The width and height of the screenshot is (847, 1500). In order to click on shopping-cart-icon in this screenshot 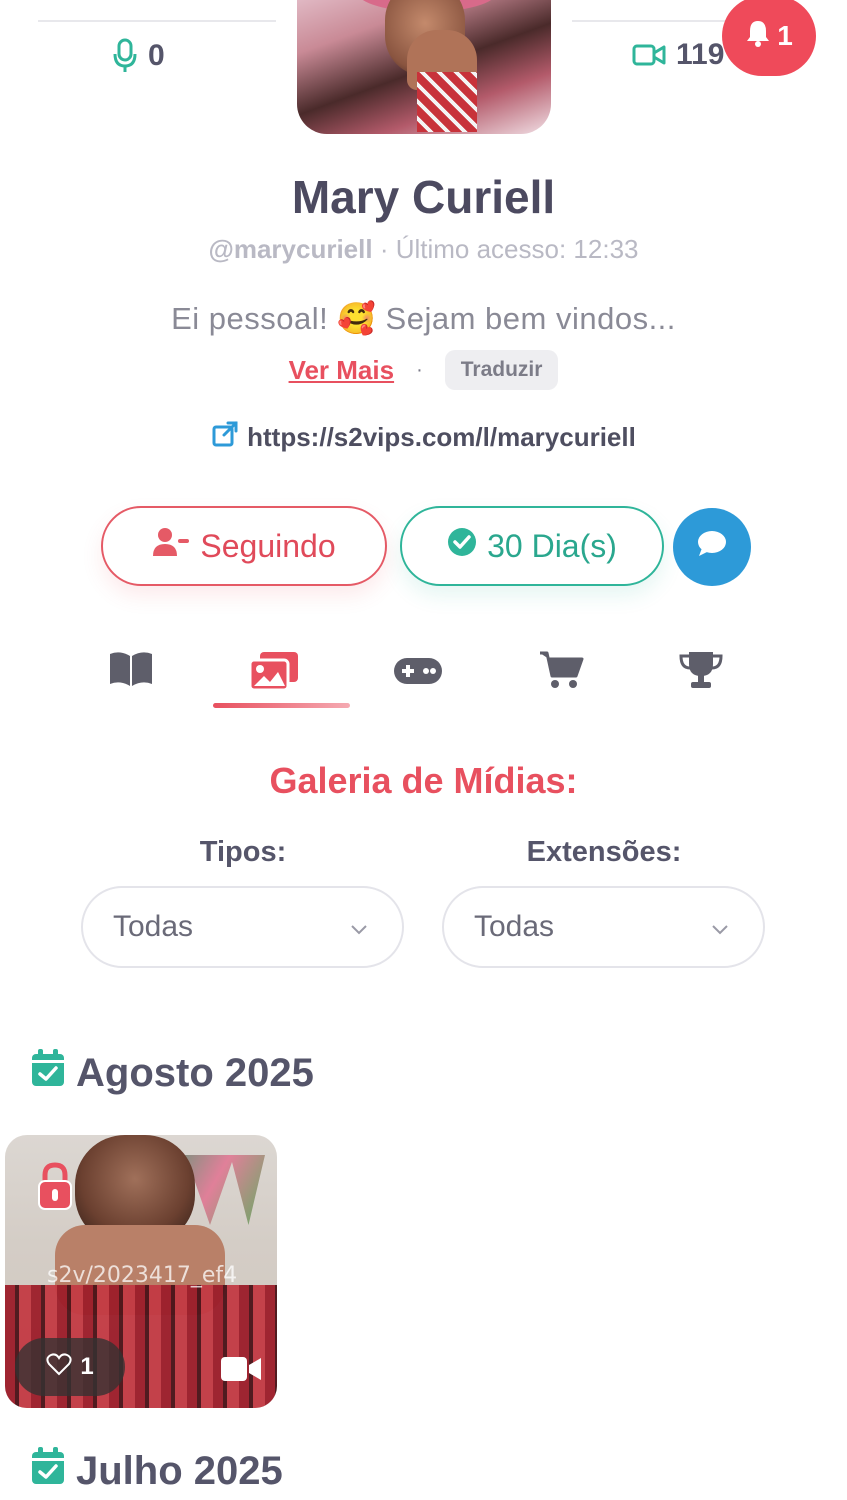, I will do `click(561, 672)`.